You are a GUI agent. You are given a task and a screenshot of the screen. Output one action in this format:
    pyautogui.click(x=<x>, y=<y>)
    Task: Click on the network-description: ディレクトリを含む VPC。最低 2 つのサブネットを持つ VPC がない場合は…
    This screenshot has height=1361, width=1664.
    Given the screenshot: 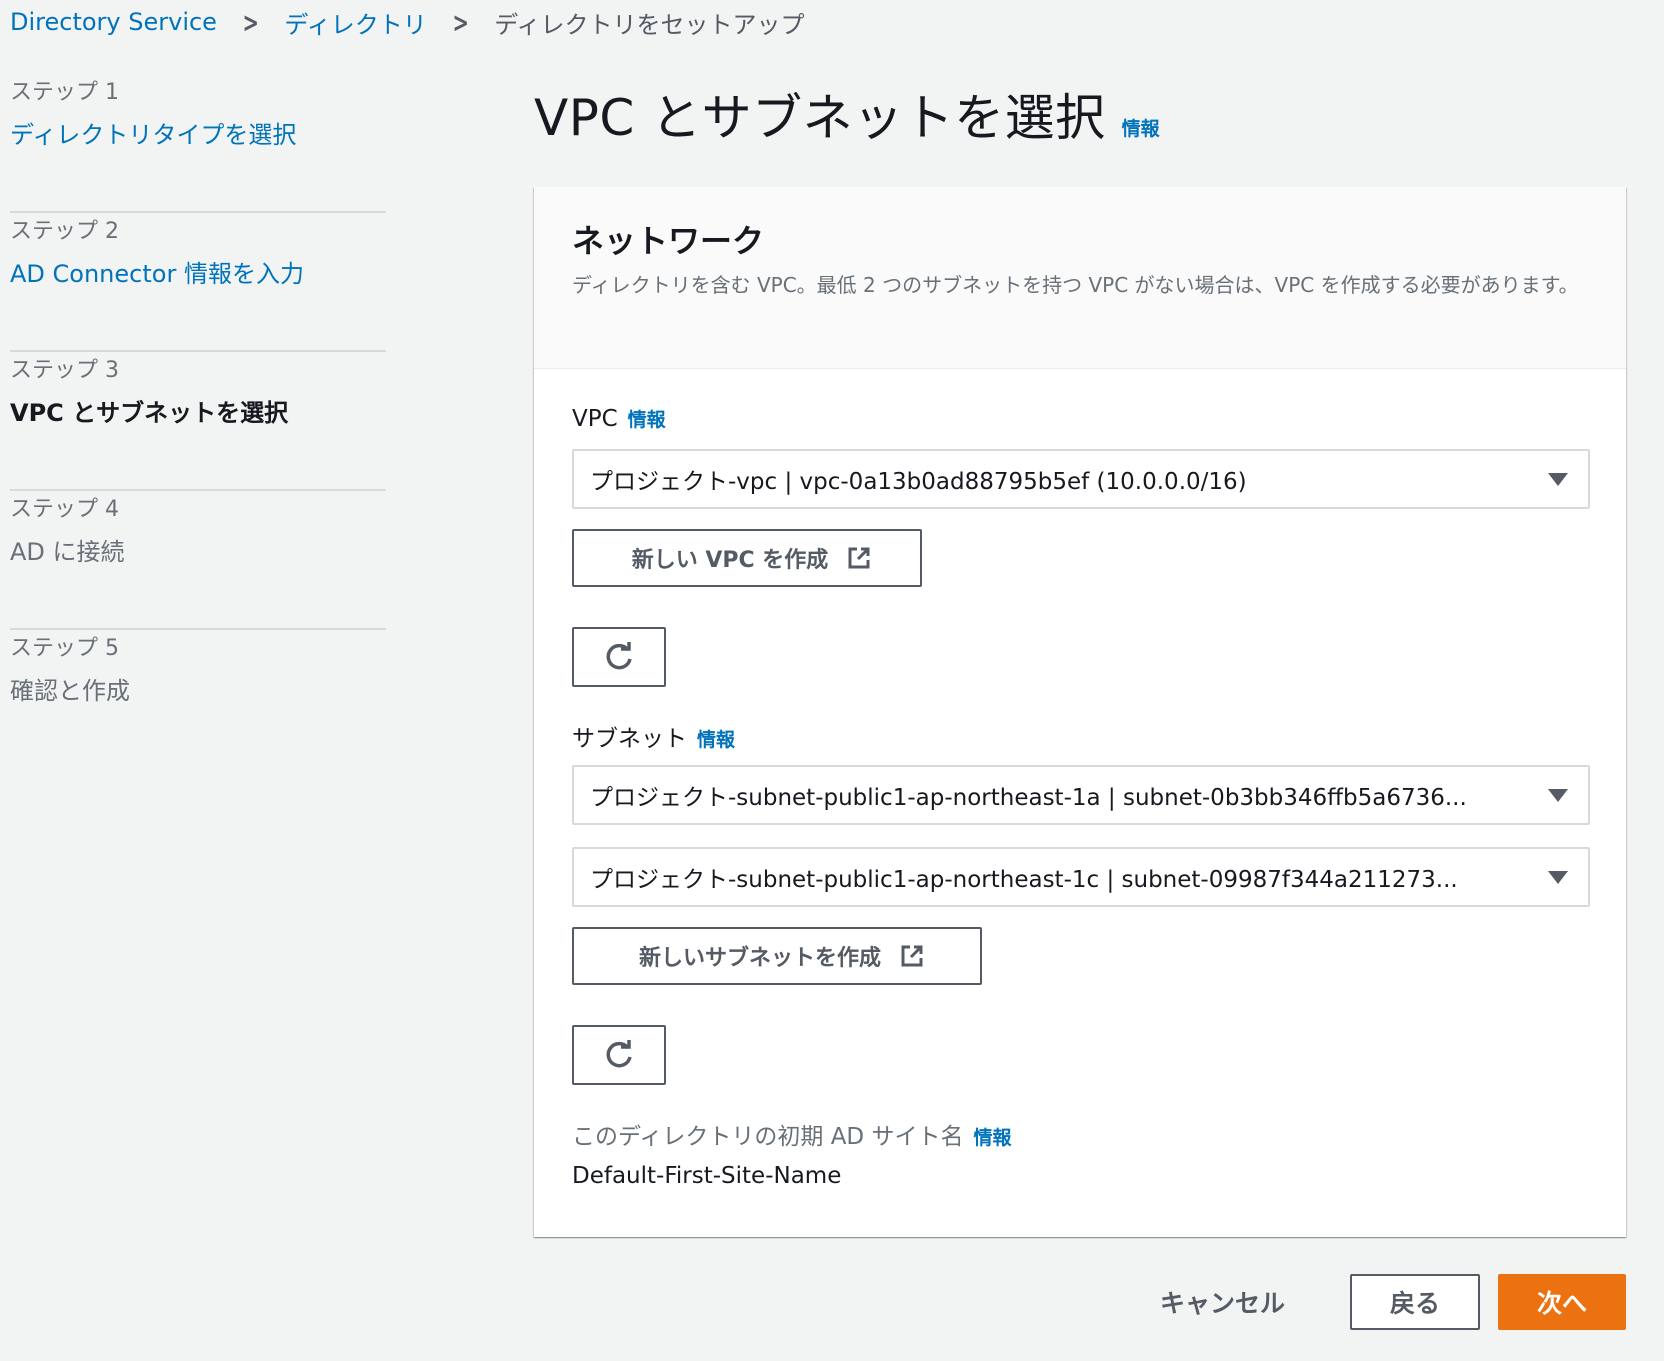 What is the action you would take?
    pyautogui.click(x=1075, y=285)
    